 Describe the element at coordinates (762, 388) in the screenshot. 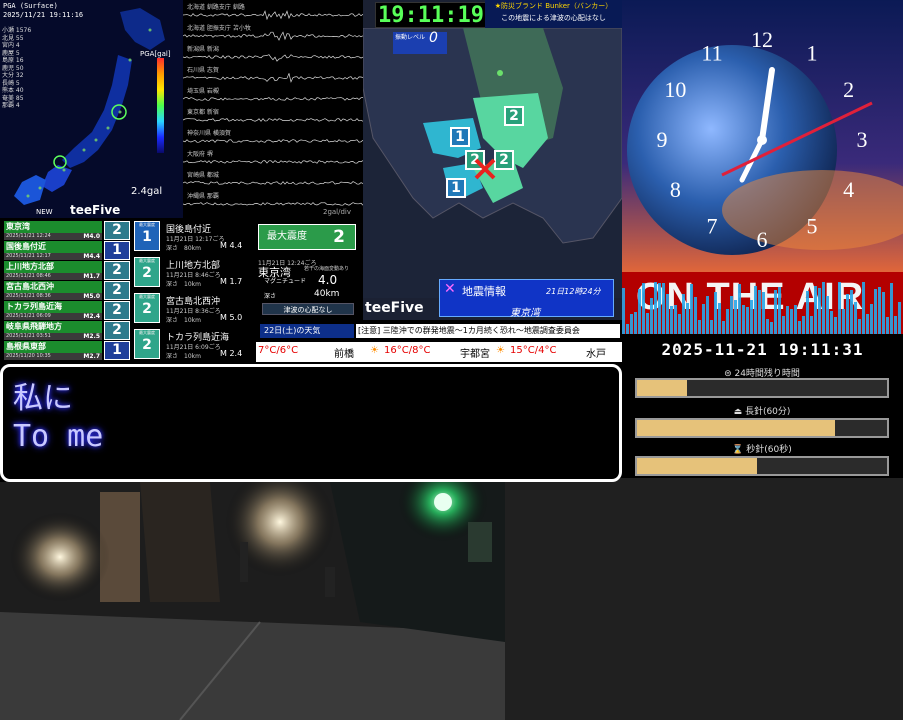

I see `progress-bar-day` at that location.